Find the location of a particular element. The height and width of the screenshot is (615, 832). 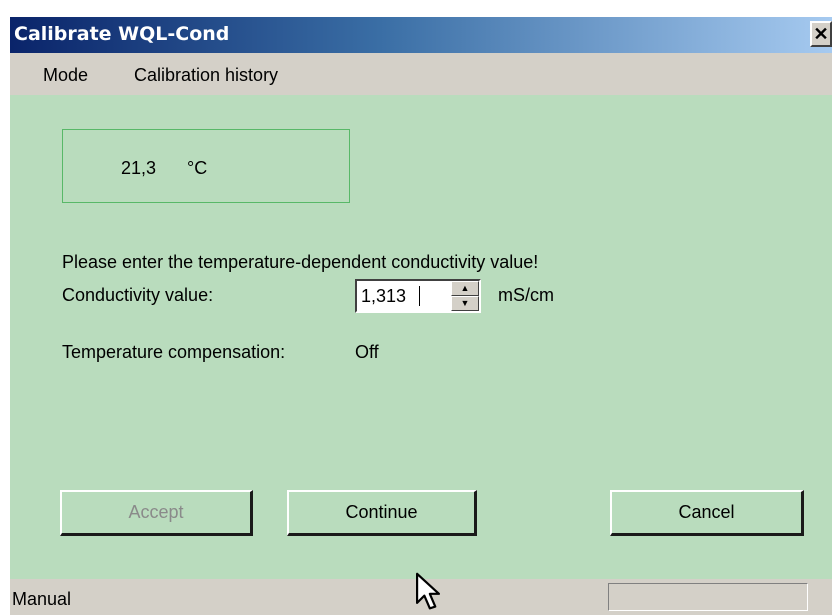

status-text: Manual is located at coordinates (42, 599).